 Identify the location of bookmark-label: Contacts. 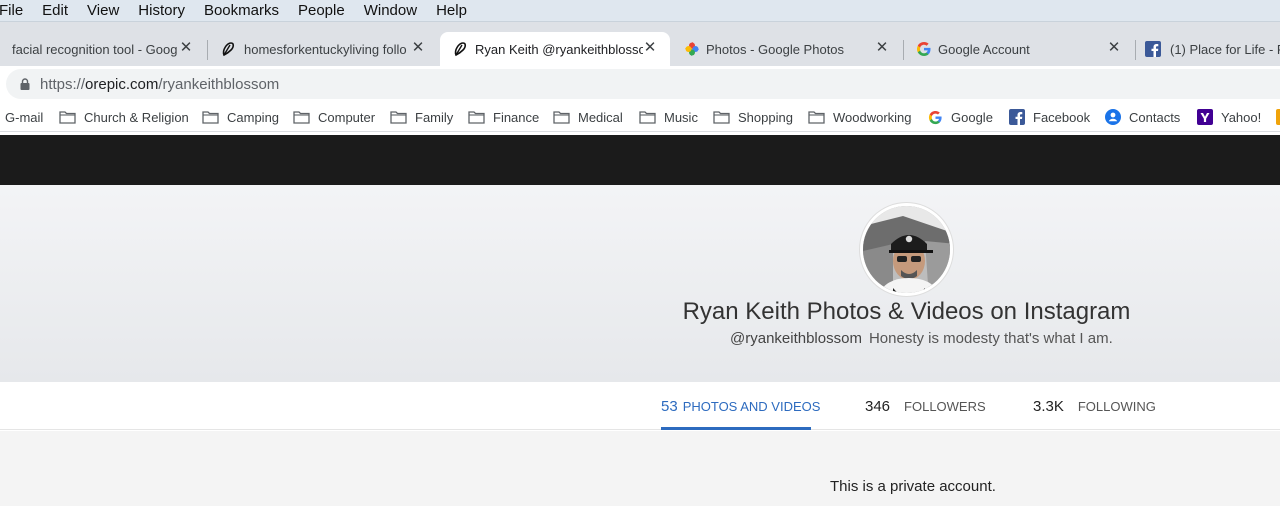
(1155, 117).